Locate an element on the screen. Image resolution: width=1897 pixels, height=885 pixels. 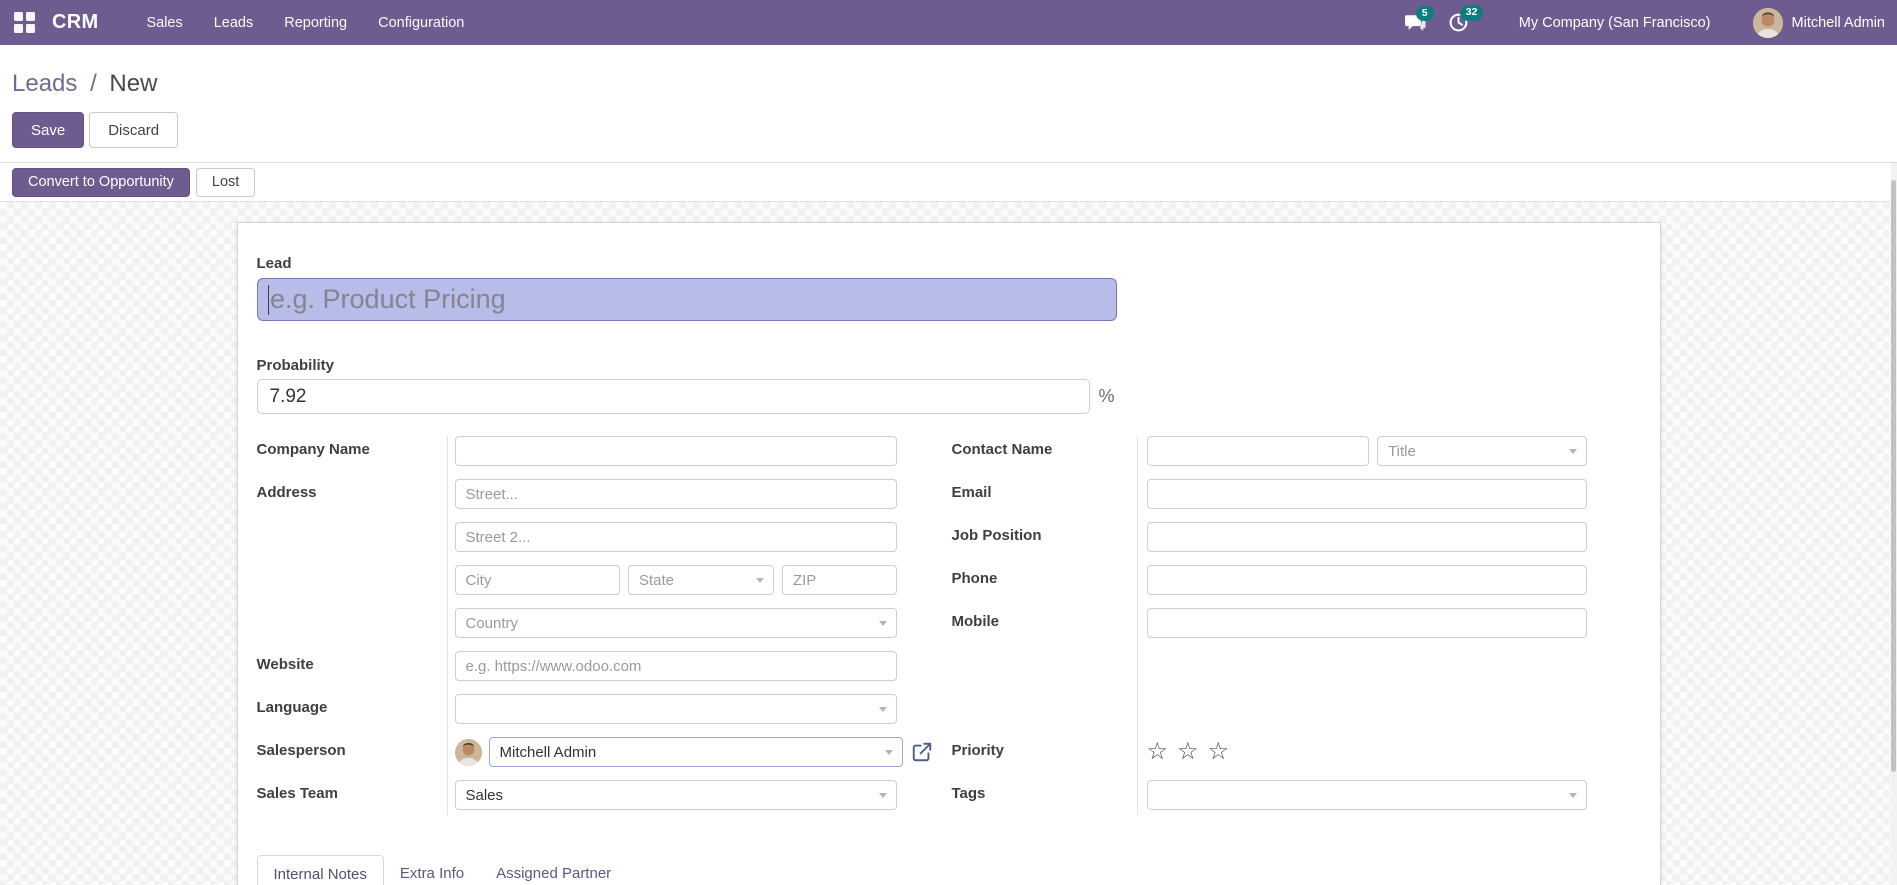
activities-button: 32 is located at coordinates (1466, 19).